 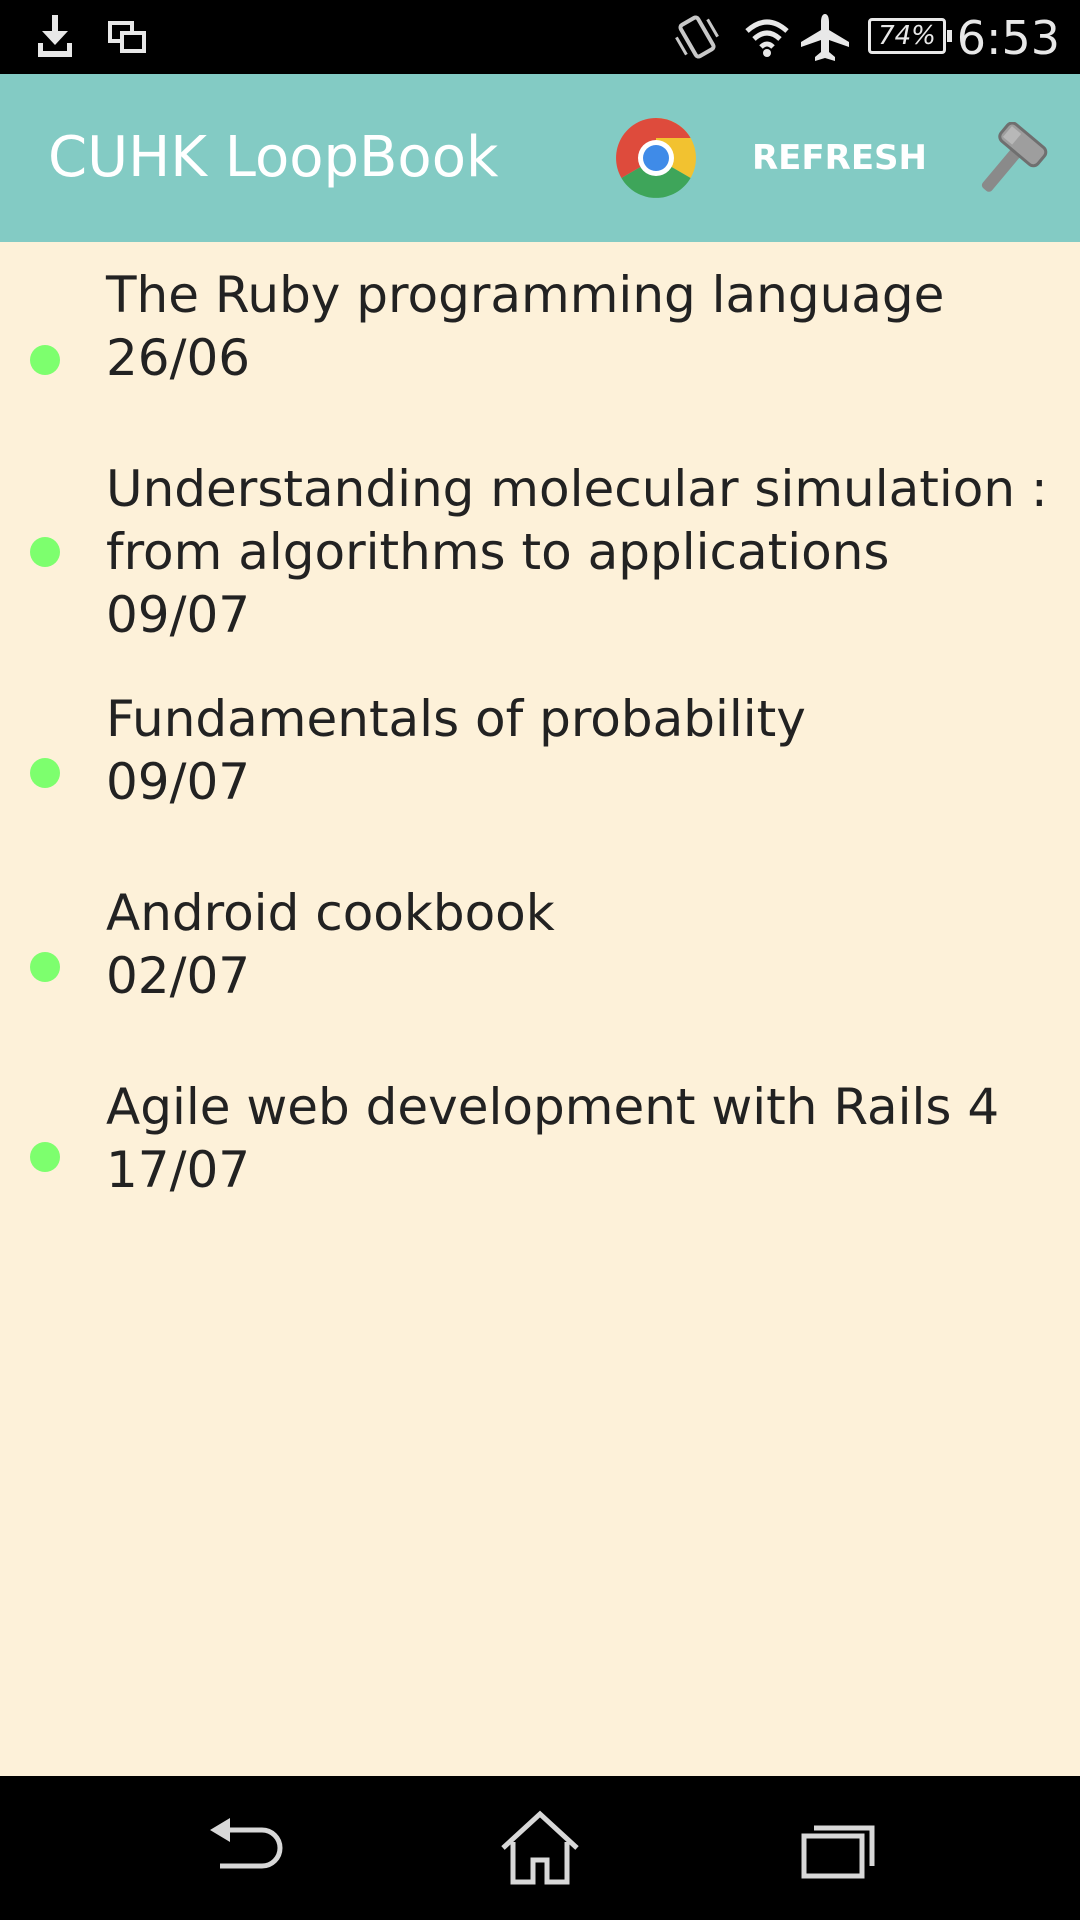 What do you see at coordinates (498, 552) in the screenshot?
I see `book-title-line-2: from algorithms to applications` at bounding box center [498, 552].